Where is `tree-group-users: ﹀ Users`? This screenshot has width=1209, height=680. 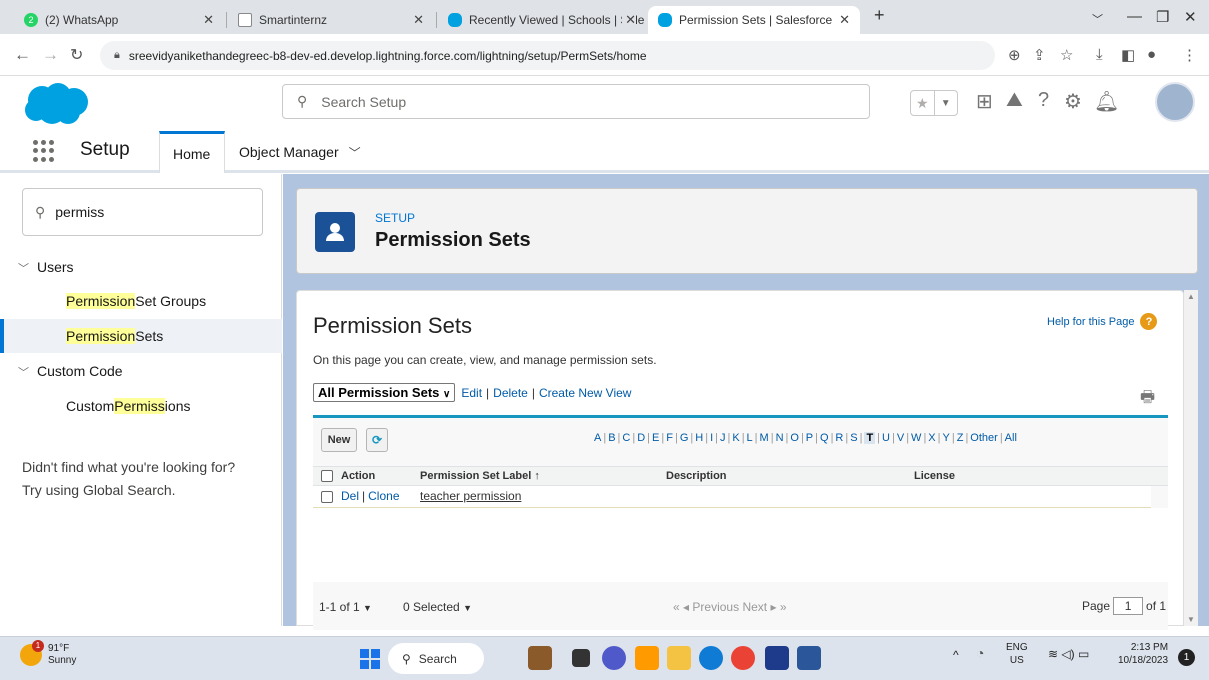 tree-group-users: ﹀ Users is located at coordinates (46, 267).